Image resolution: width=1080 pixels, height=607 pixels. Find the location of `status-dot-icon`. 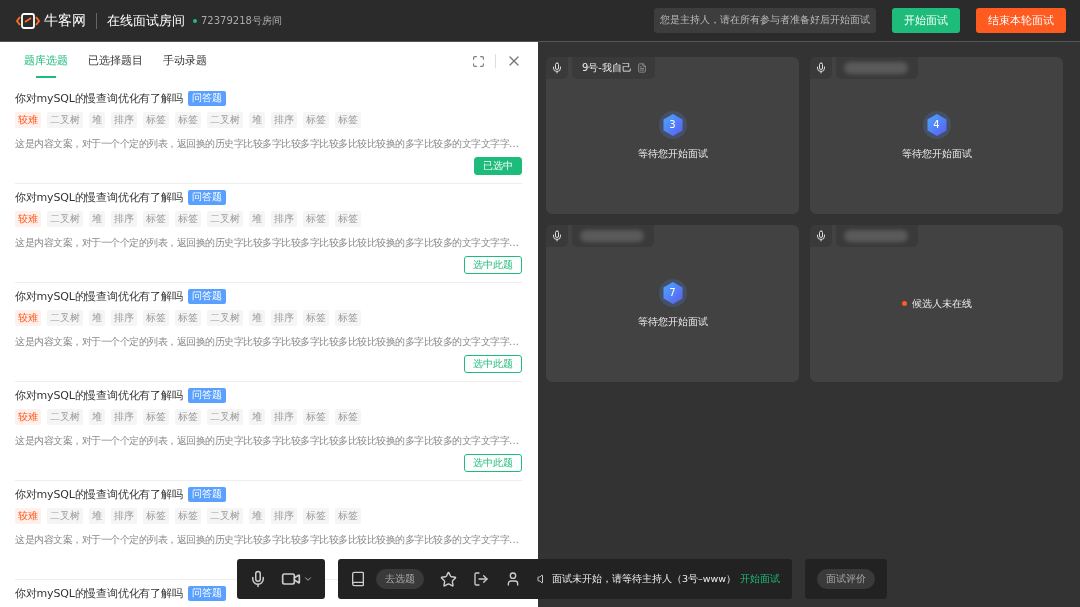

status-dot-icon is located at coordinates (195, 20).